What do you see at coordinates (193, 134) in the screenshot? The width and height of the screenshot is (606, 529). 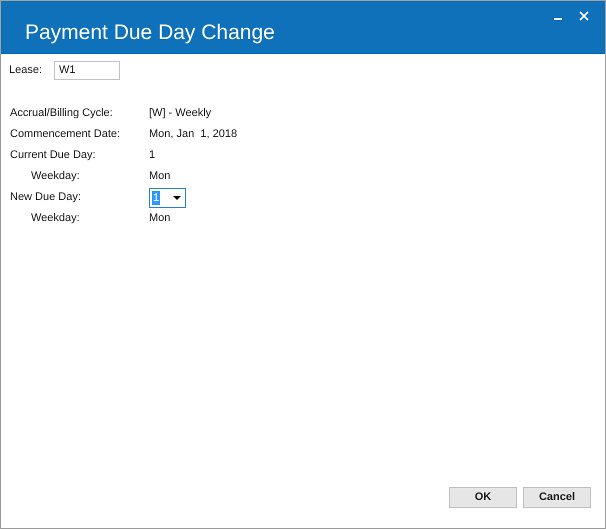 I see `field-value: Mon, Jan 1, 2018` at bounding box center [193, 134].